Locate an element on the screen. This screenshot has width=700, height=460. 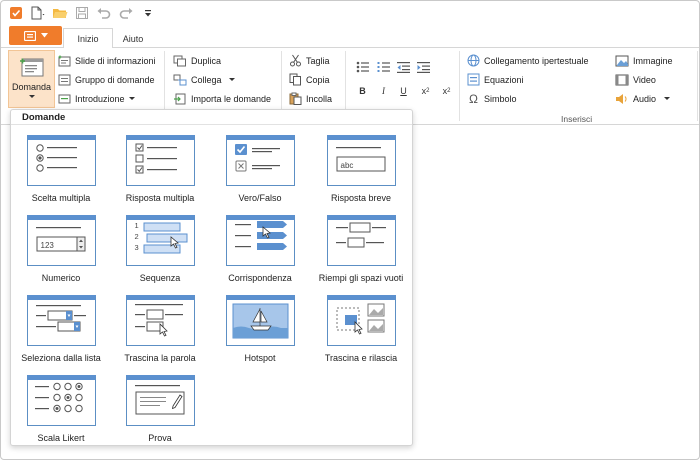
paste-button: Incolla is located at coordinates (310, 98).